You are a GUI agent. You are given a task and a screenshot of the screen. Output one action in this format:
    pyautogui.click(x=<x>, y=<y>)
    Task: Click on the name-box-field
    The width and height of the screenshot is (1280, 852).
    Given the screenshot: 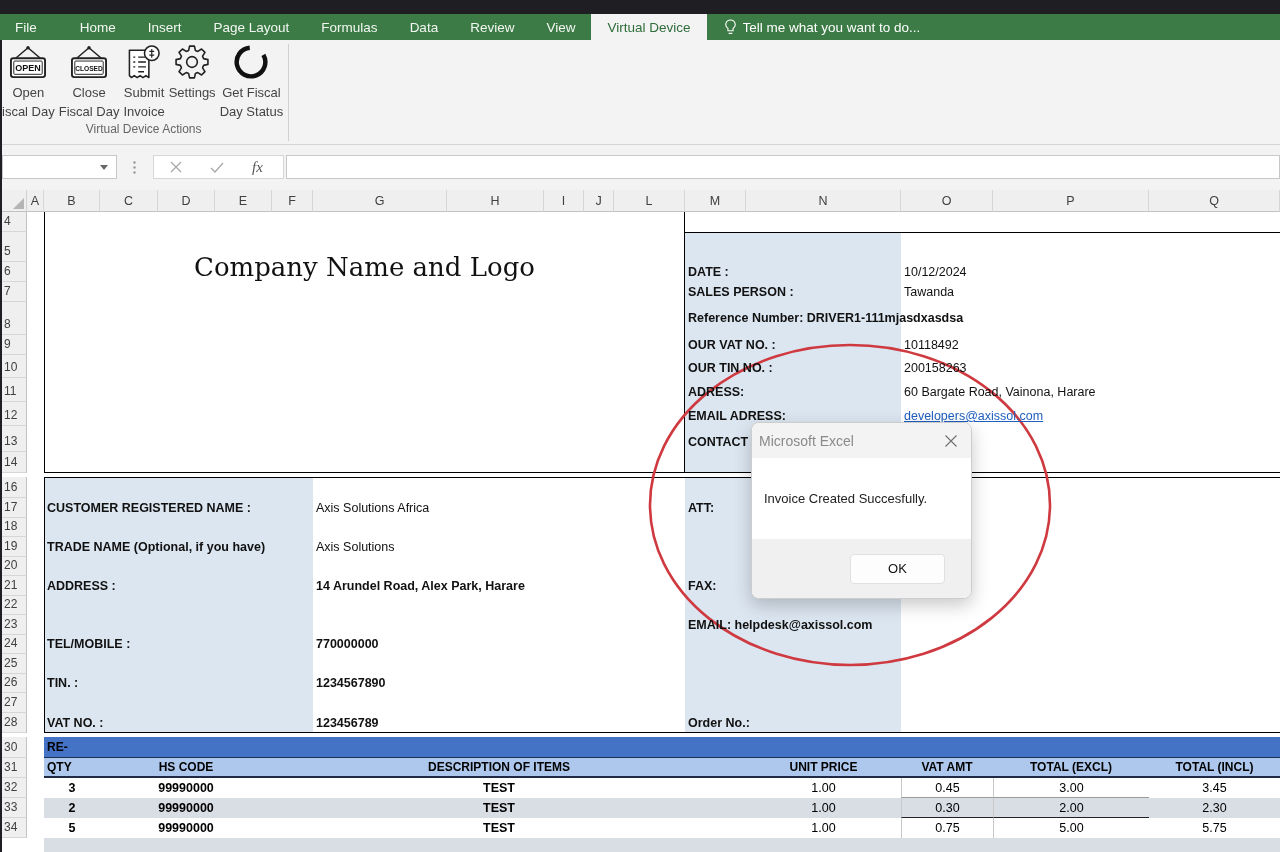 What is the action you would take?
    pyautogui.click(x=59, y=167)
    